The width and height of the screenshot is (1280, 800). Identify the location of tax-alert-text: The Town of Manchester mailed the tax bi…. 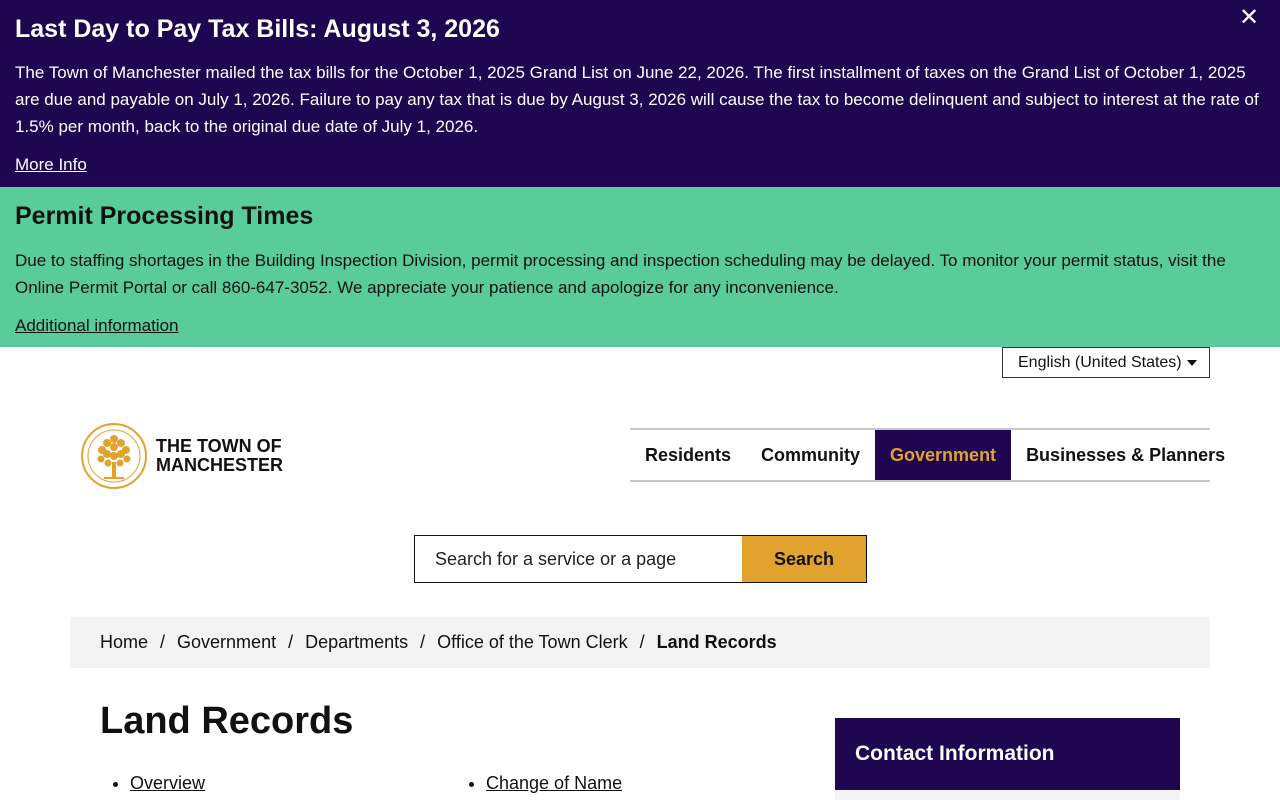
(637, 99).